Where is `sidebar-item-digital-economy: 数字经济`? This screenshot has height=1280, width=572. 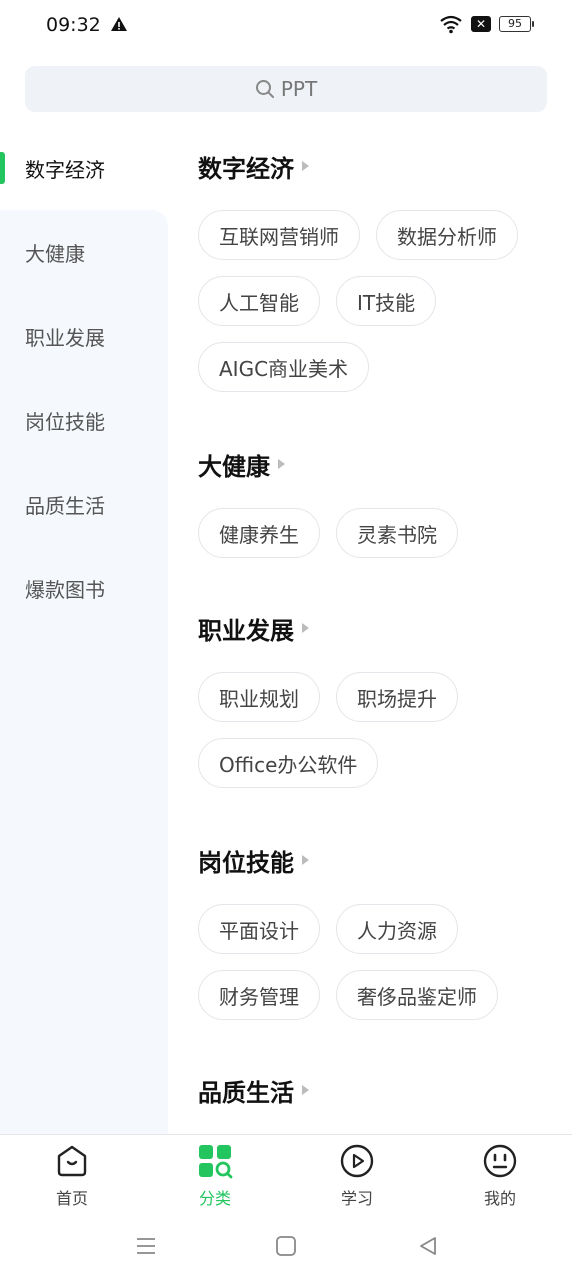 sidebar-item-digital-economy: 数字经济 is located at coordinates (84, 168).